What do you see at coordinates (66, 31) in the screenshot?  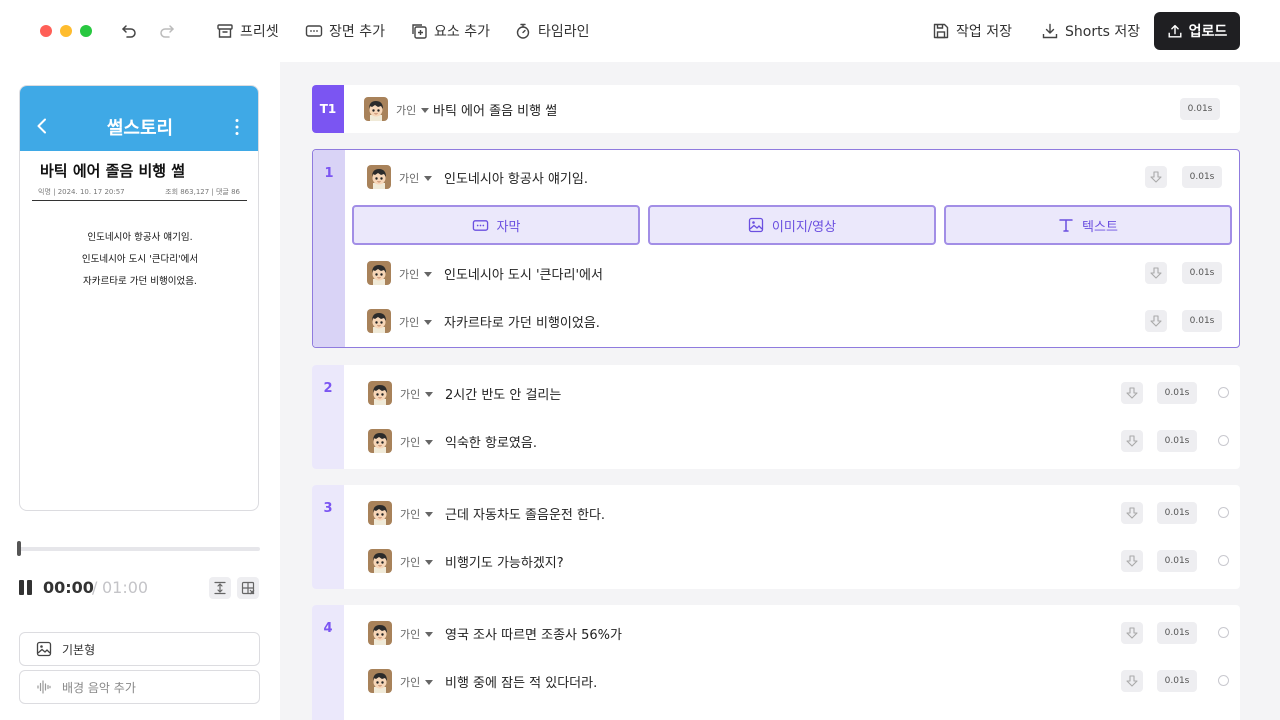 I see `minimize-window-dot` at bounding box center [66, 31].